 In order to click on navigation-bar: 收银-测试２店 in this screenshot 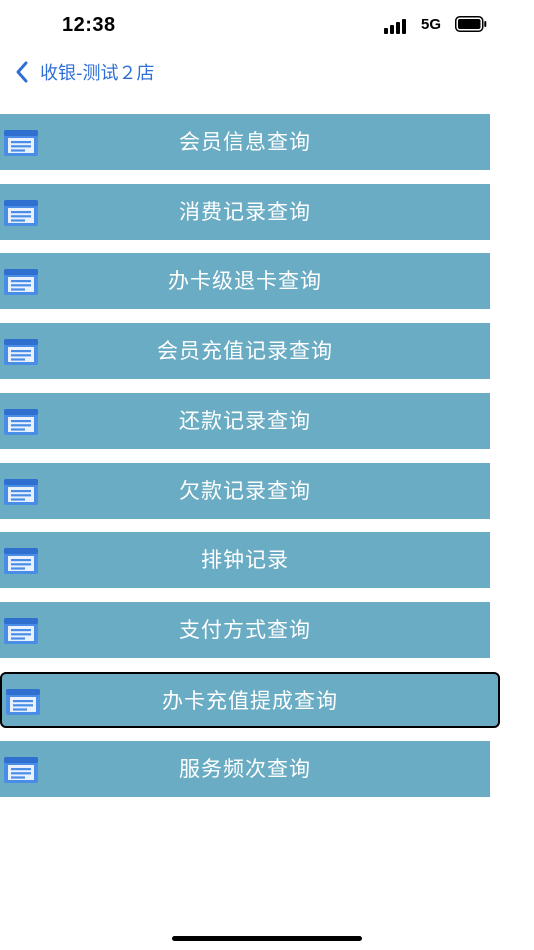, I will do `click(267, 72)`.